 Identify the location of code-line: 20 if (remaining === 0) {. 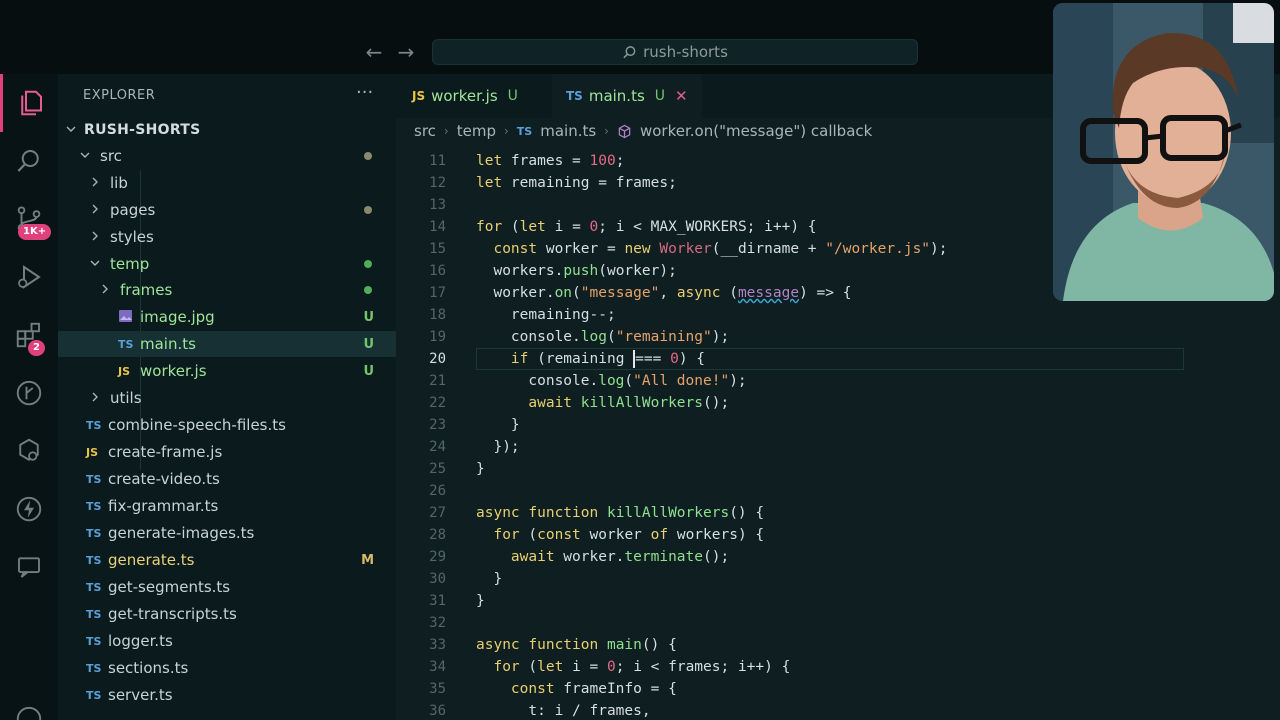
(838, 359).